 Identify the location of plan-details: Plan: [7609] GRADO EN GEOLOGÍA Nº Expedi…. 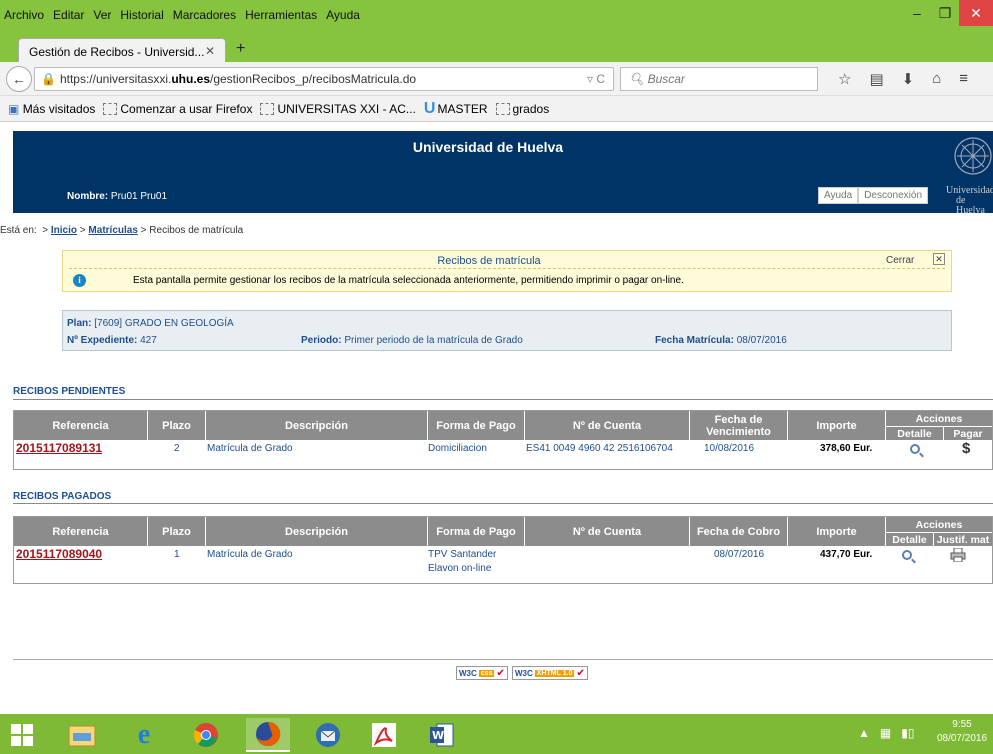
(507, 330).